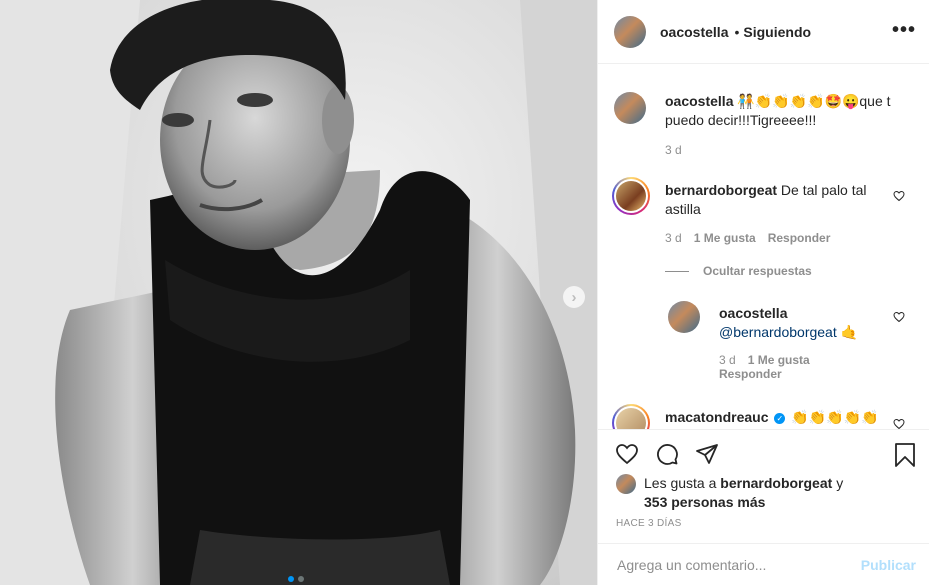 Image resolution: width=929 pixels, height=585 pixels. I want to click on carousel-dots, so click(296, 579).